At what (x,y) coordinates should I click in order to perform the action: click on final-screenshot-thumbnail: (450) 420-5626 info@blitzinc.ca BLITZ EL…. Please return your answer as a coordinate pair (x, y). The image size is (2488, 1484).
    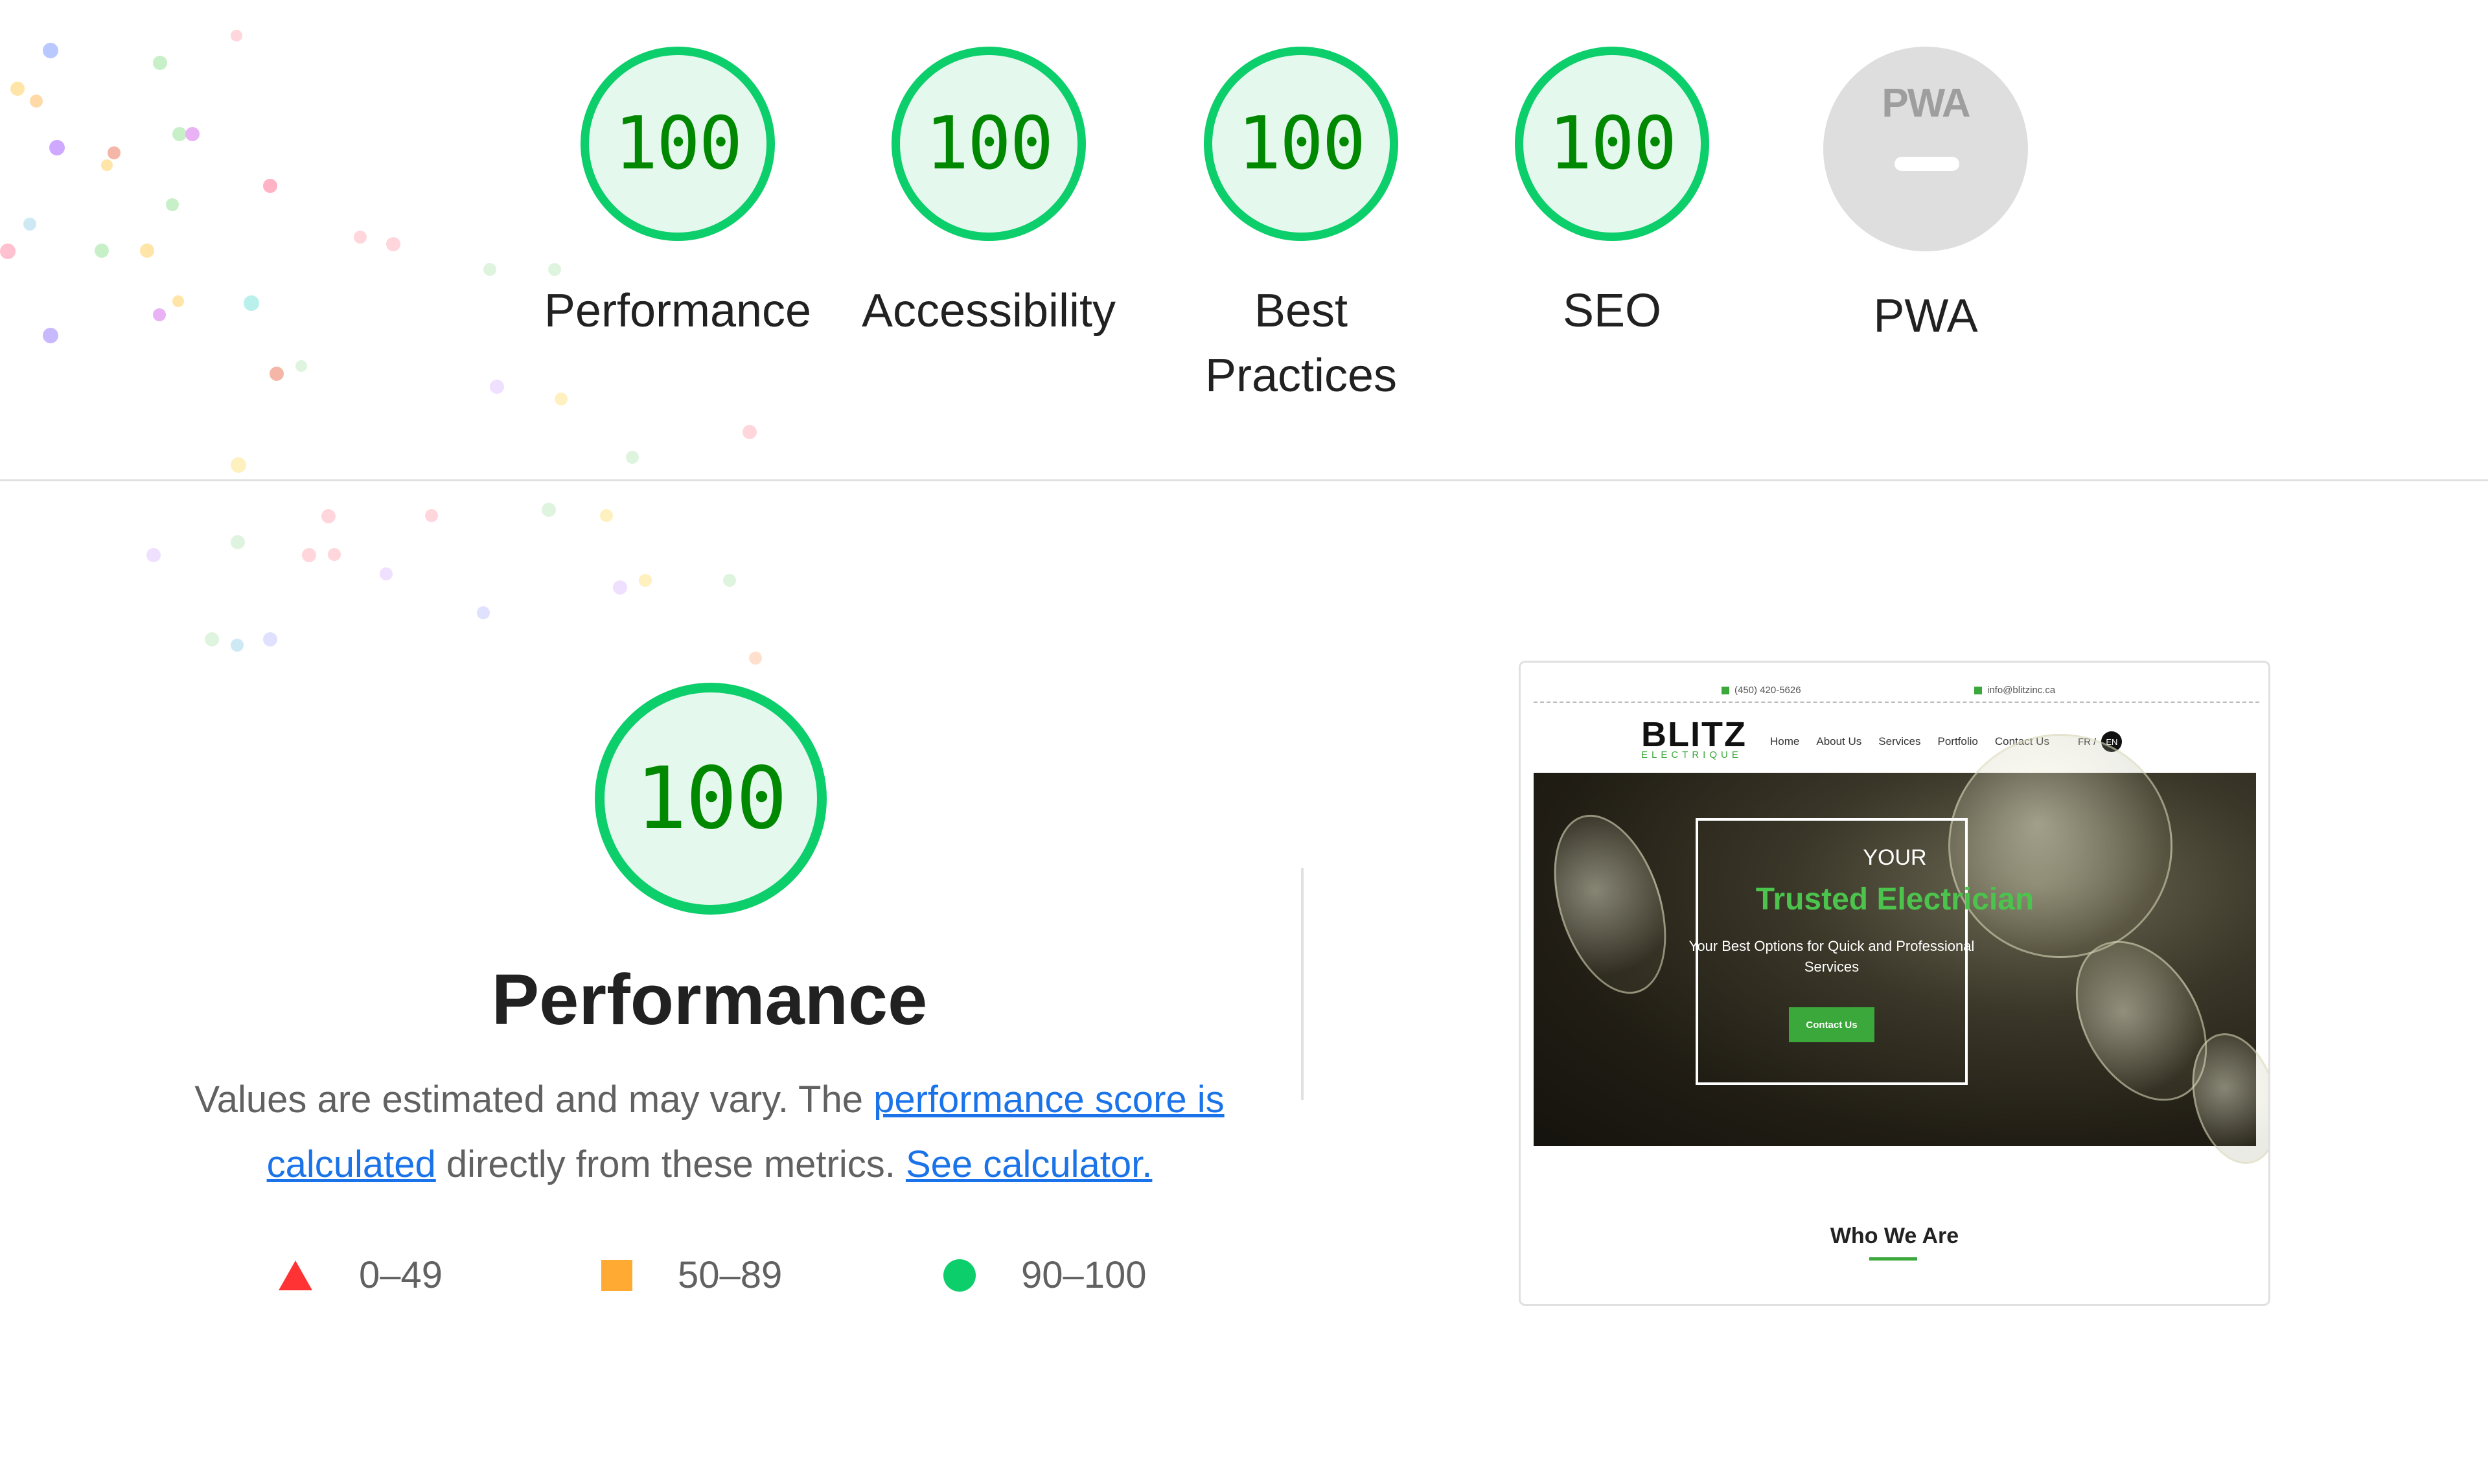
    Looking at the image, I should click on (1894, 983).